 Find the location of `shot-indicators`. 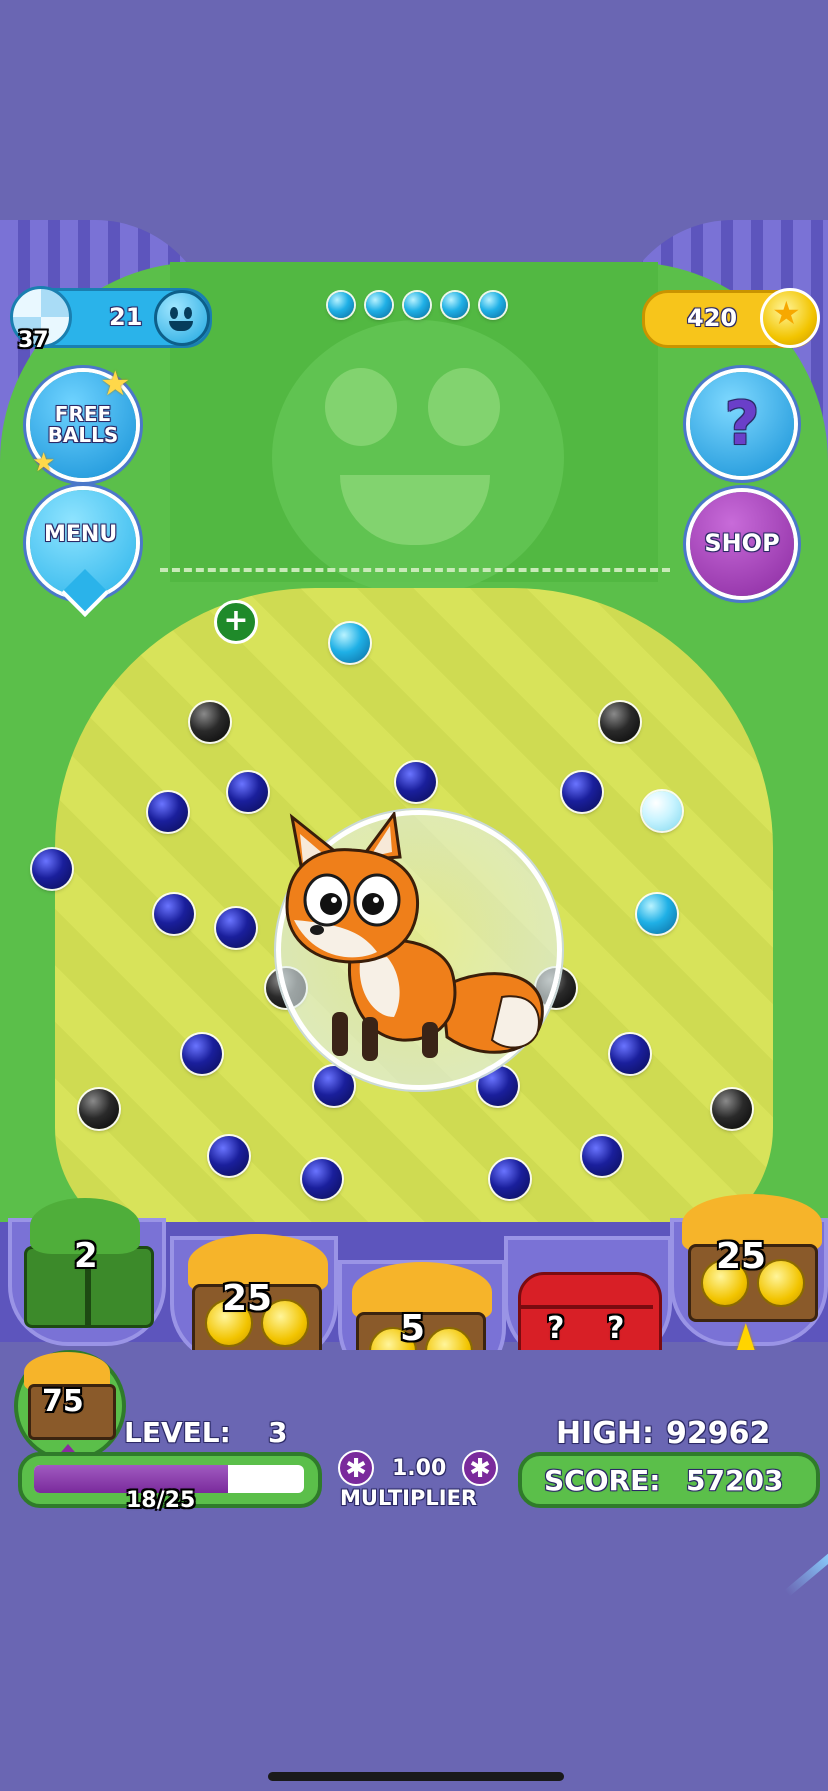

shot-indicators is located at coordinates (420, 306).